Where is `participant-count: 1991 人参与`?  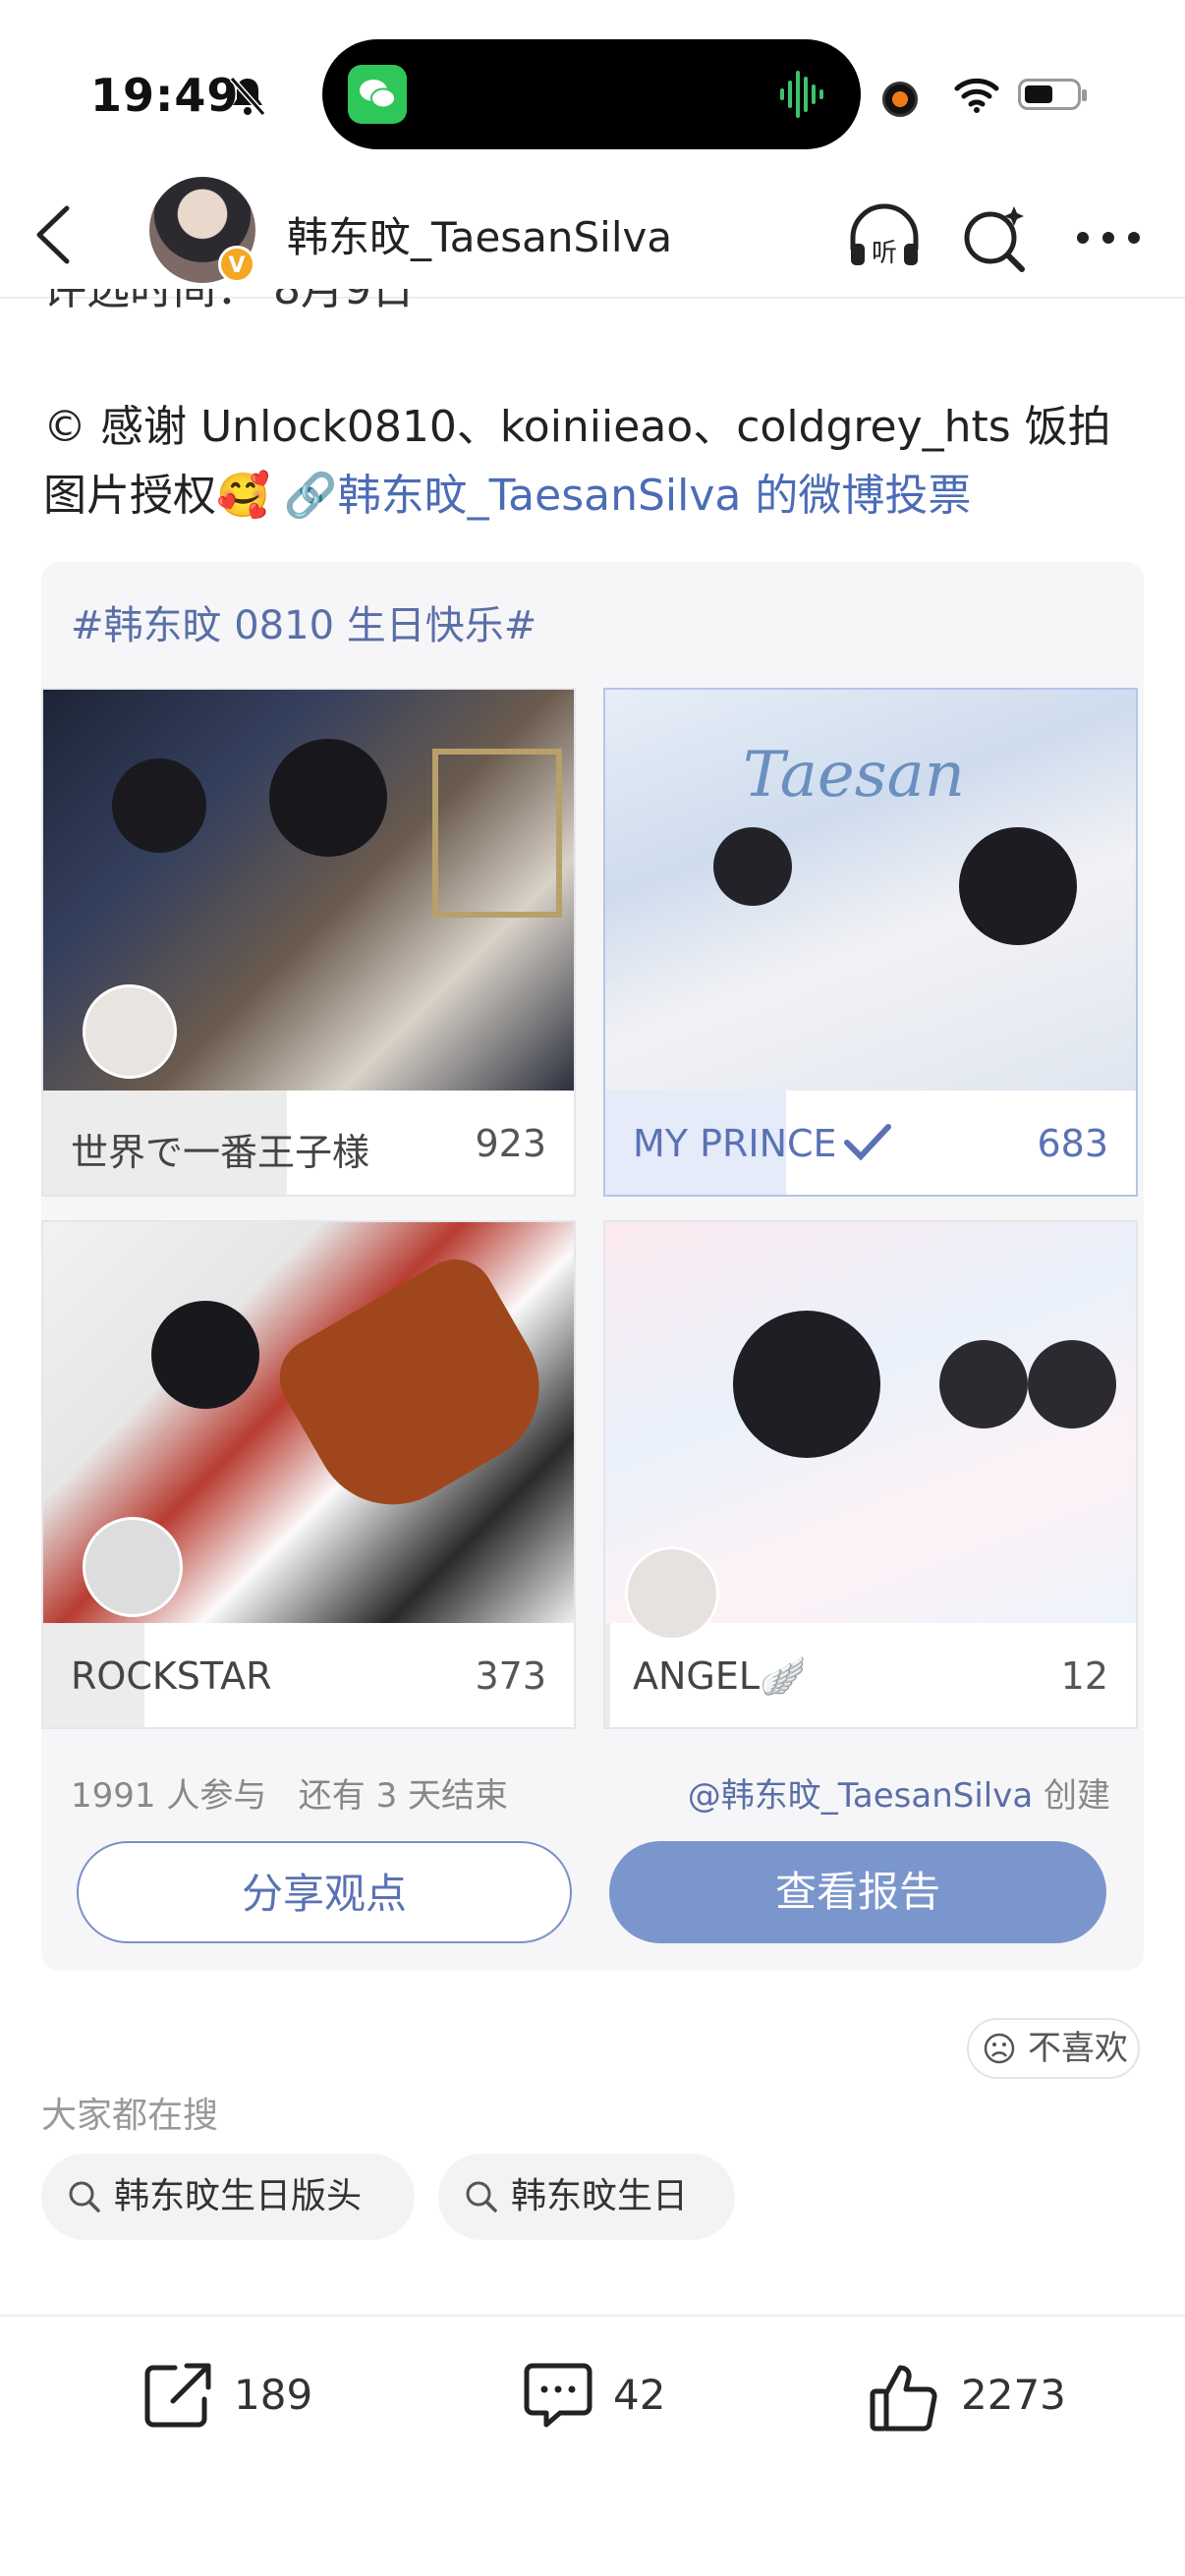 participant-count: 1991 人参与 is located at coordinates (169, 1796).